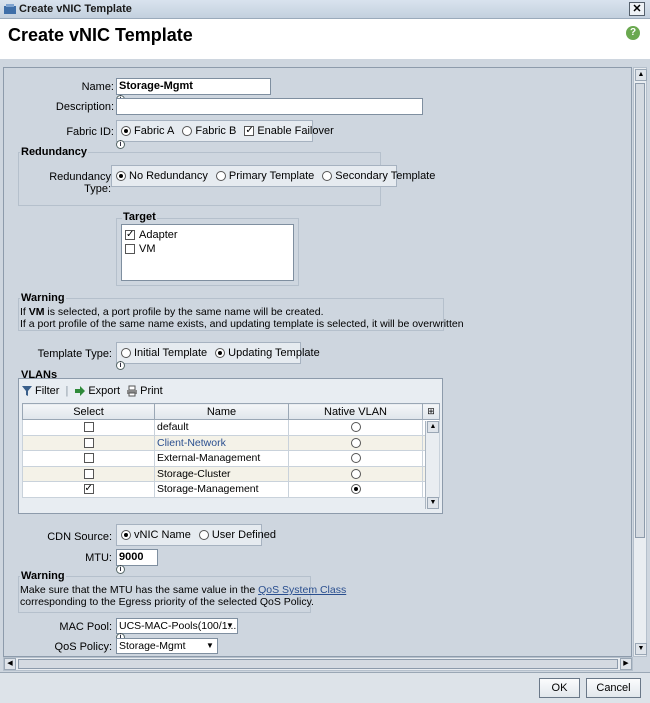 This screenshot has width=650, height=703. What do you see at coordinates (209, 131) in the screenshot?
I see `fabric-b-option: Fabric B` at bounding box center [209, 131].